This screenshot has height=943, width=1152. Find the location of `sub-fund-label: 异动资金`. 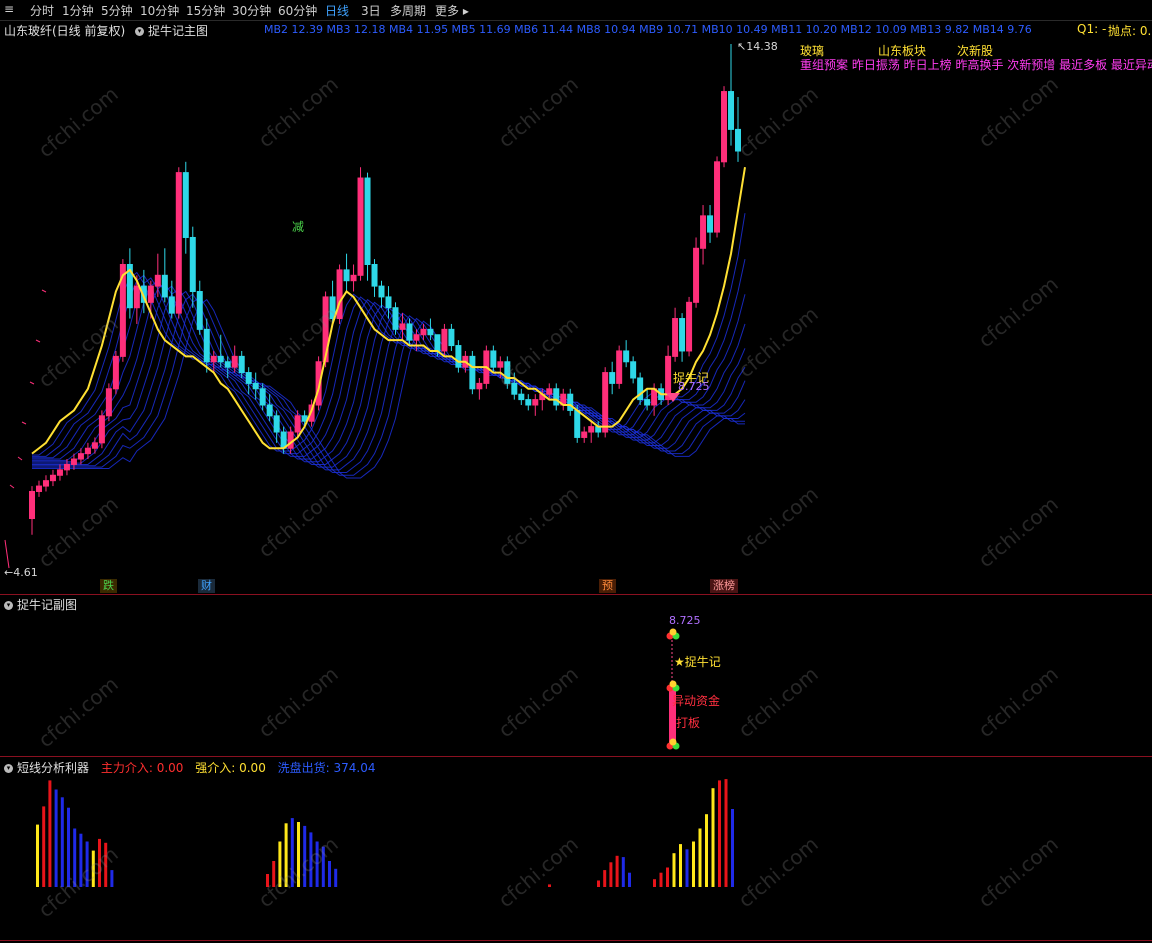

sub-fund-label: 异动资金 is located at coordinates (696, 701).